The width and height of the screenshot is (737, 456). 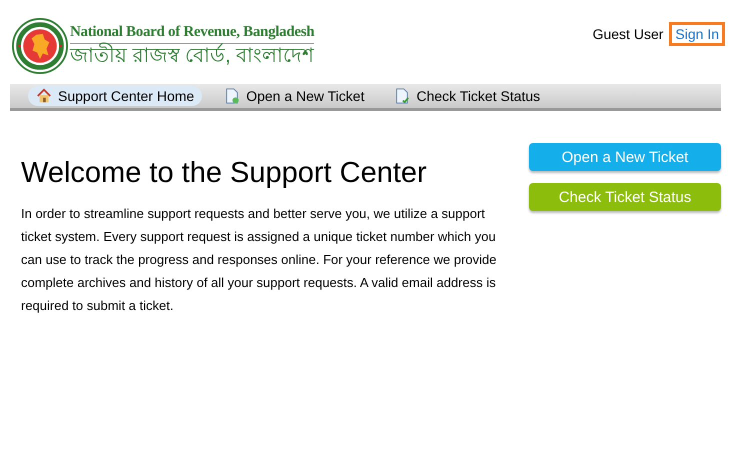 I want to click on nav-tab: Open a New Ticket, so click(x=294, y=96).